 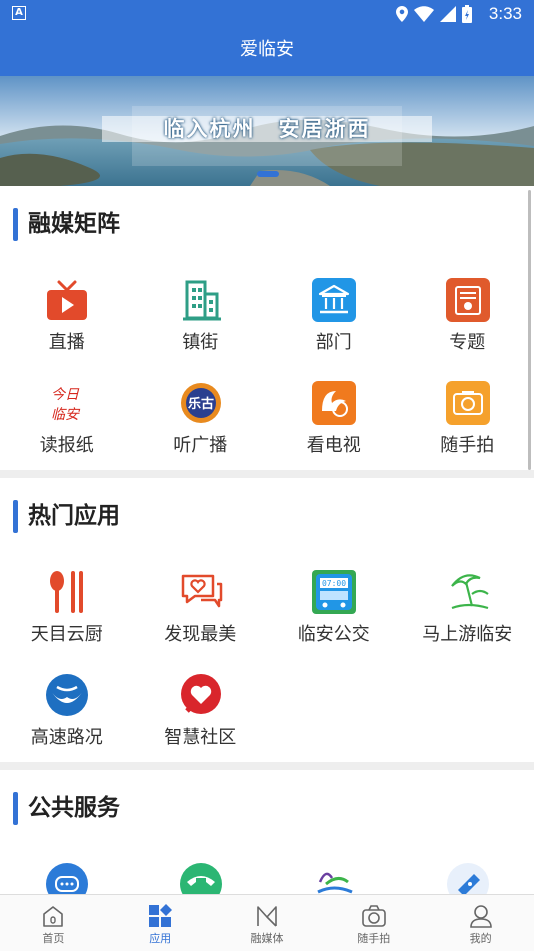 I want to click on app-highway-status: 高速路况, so click(x=67, y=710).